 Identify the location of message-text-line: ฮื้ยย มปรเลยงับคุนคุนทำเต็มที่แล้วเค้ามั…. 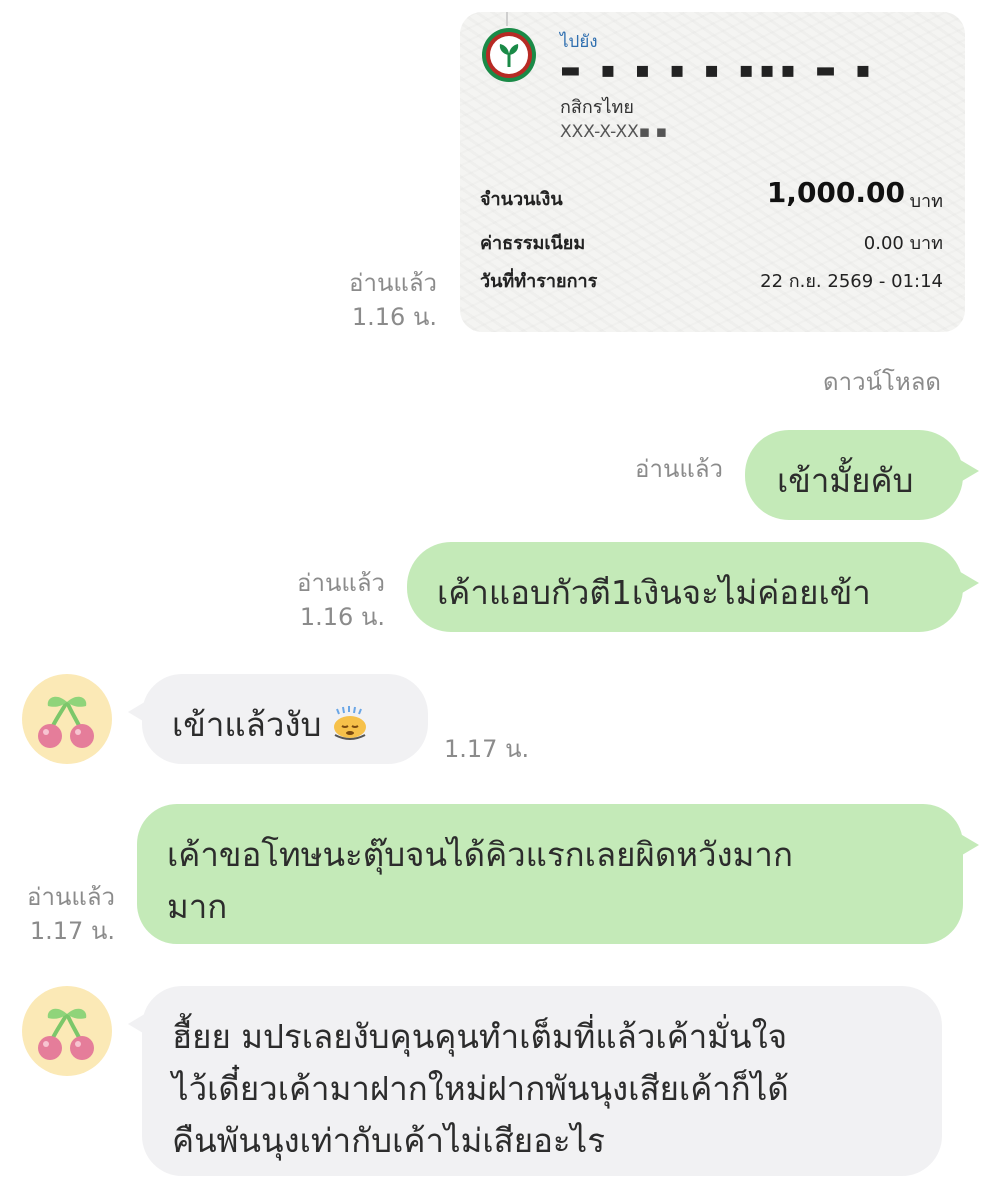
(480, 1036).